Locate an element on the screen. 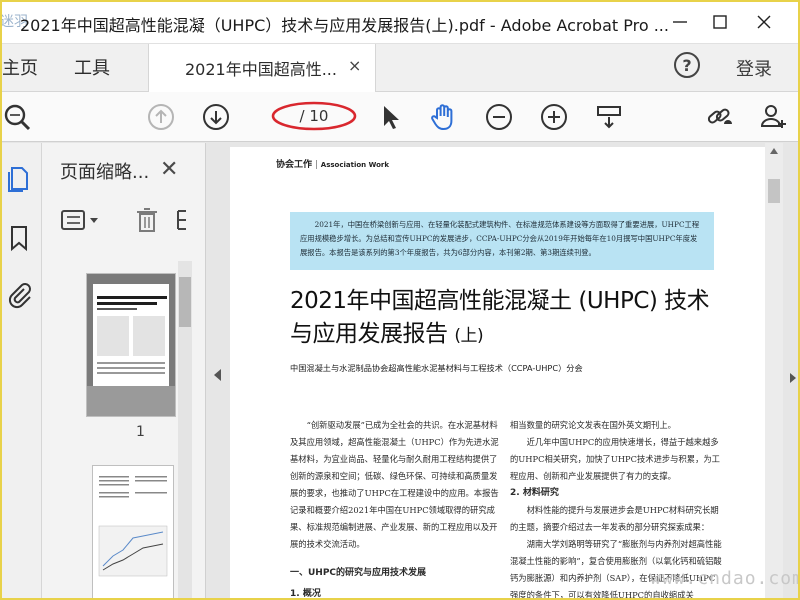 The width and height of the screenshot is (800, 600). document-scroll-thumb is located at coordinates (774, 191).